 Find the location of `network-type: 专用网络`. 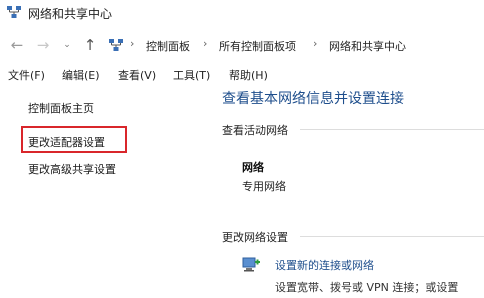

network-type: 专用网络 is located at coordinates (264, 186).